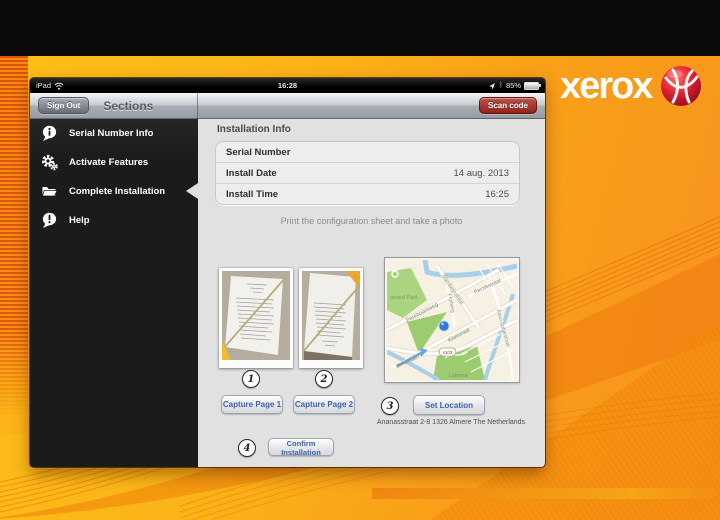  What do you see at coordinates (449, 405) in the screenshot?
I see `set-location-button: Set Location` at bounding box center [449, 405].